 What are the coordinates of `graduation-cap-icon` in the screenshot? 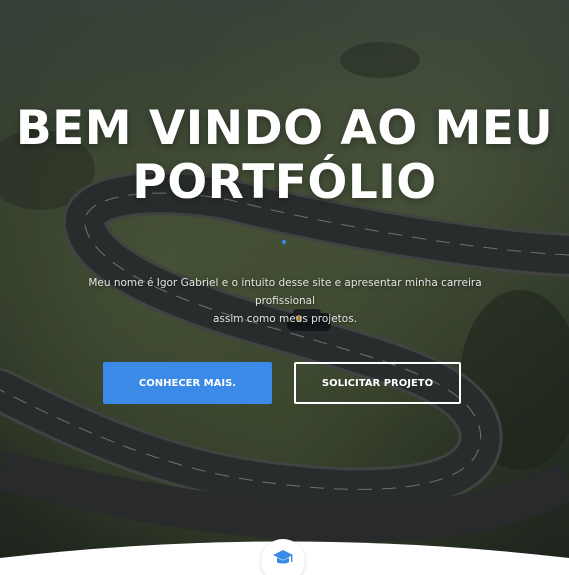 It's located at (283, 557).